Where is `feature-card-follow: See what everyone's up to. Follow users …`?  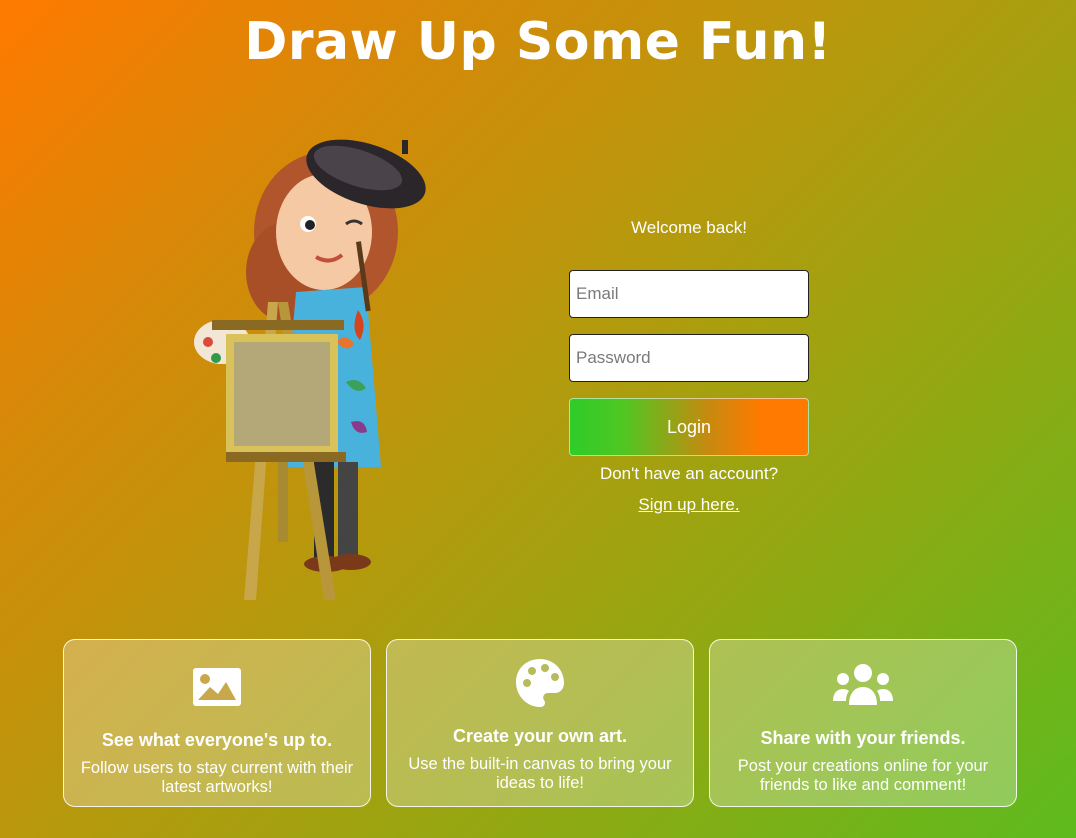
feature-card-follow: See what everyone's up to. Follow users … is located at coordinates (217, 723).